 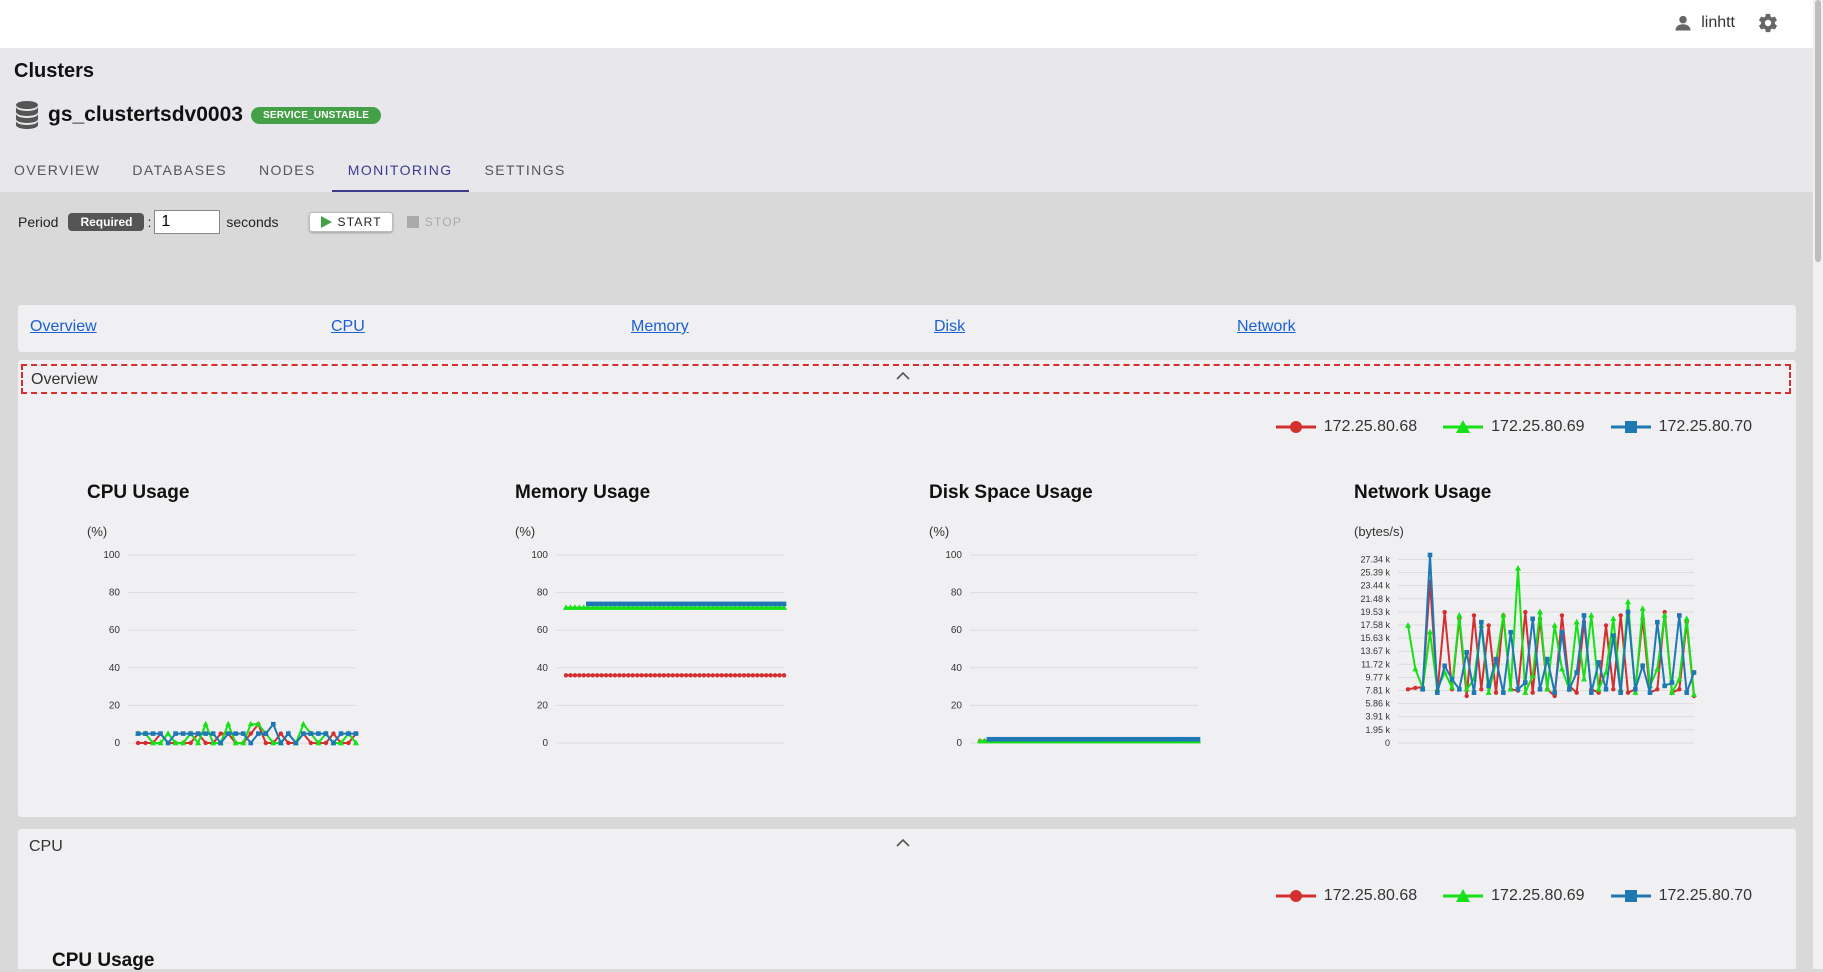 What do you see at coordinates (187, 222) in the screenshot?
I see `period-input` at bounding box center [187, 222].